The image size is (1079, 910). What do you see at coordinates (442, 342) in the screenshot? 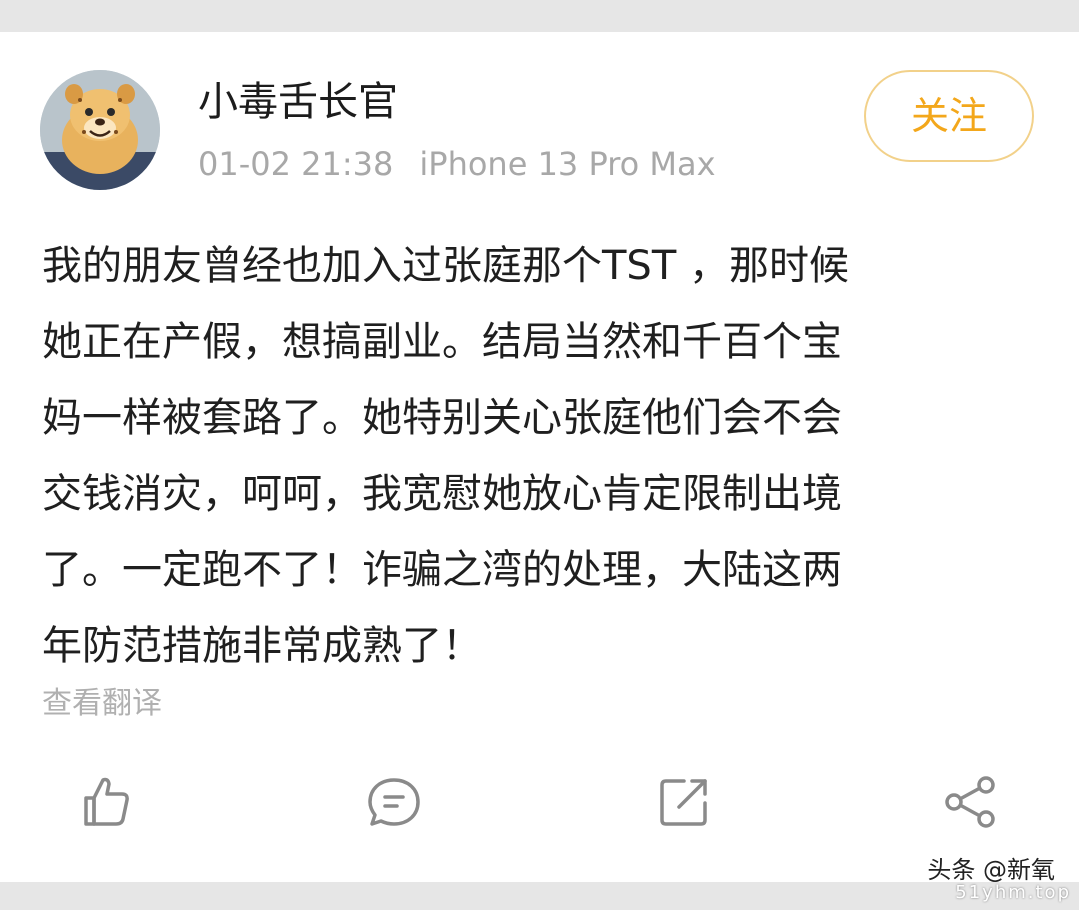
I see `post-line: 她正在产假，想搞副业。结局当然和千百个宝` at bounding box center [442, 342].